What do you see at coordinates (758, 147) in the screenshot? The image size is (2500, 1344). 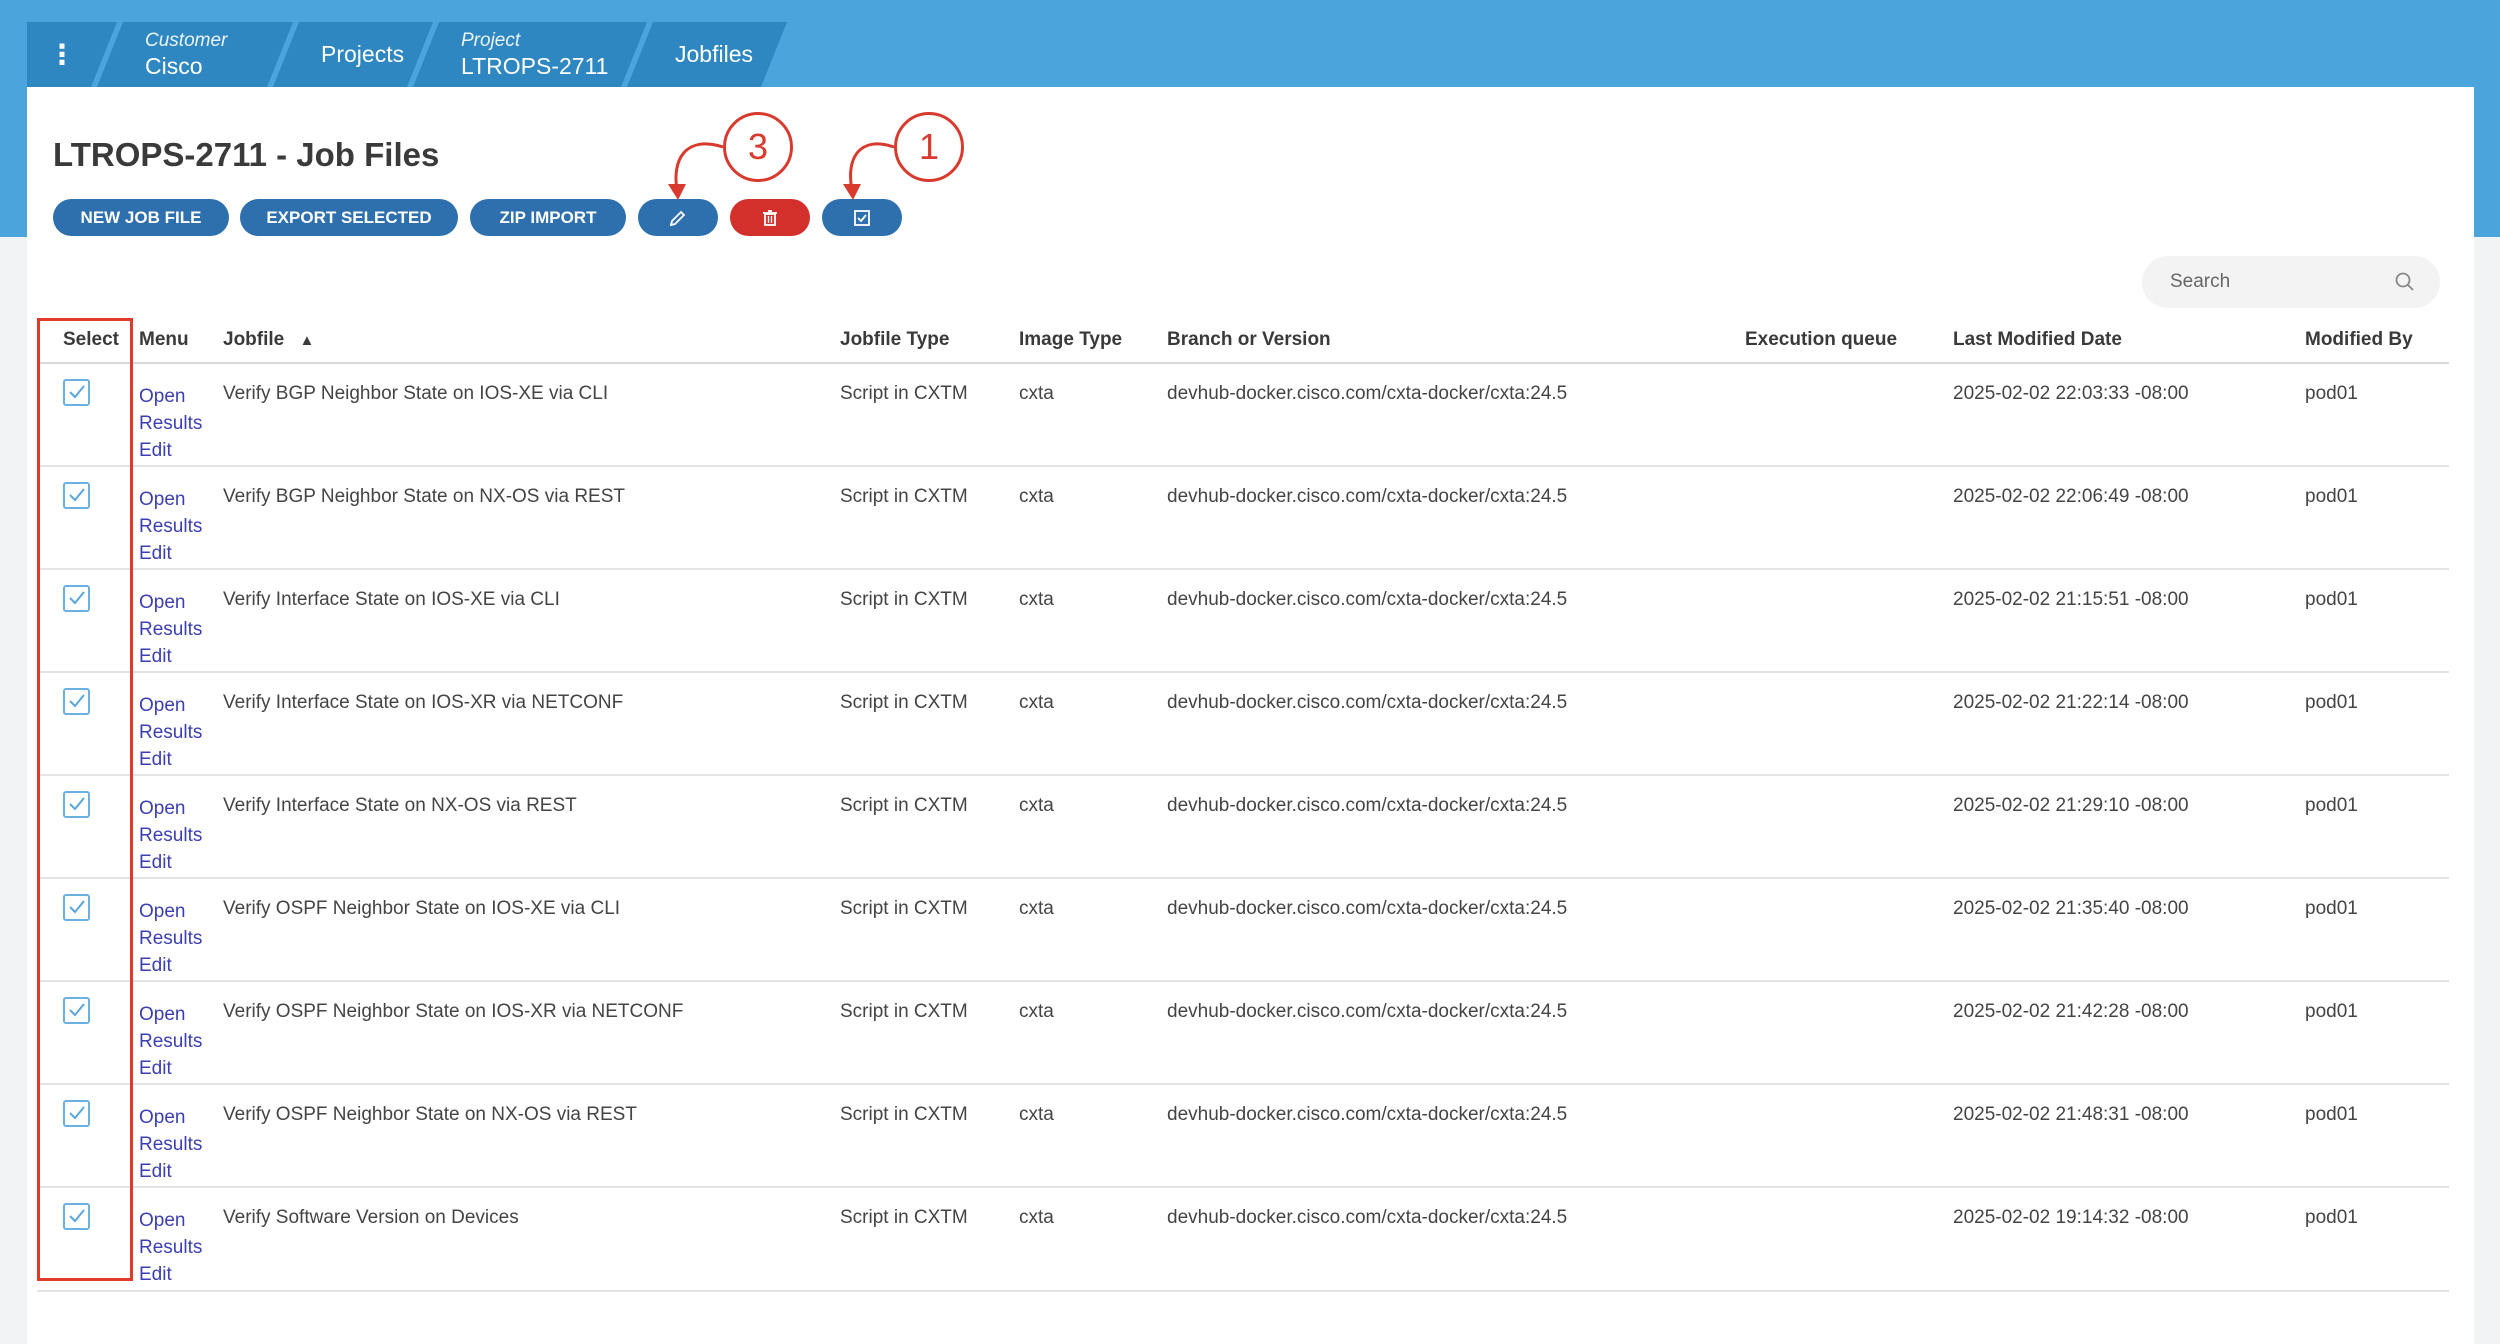 I see `callout-number-3: 3` at bounding box center [758, 147].